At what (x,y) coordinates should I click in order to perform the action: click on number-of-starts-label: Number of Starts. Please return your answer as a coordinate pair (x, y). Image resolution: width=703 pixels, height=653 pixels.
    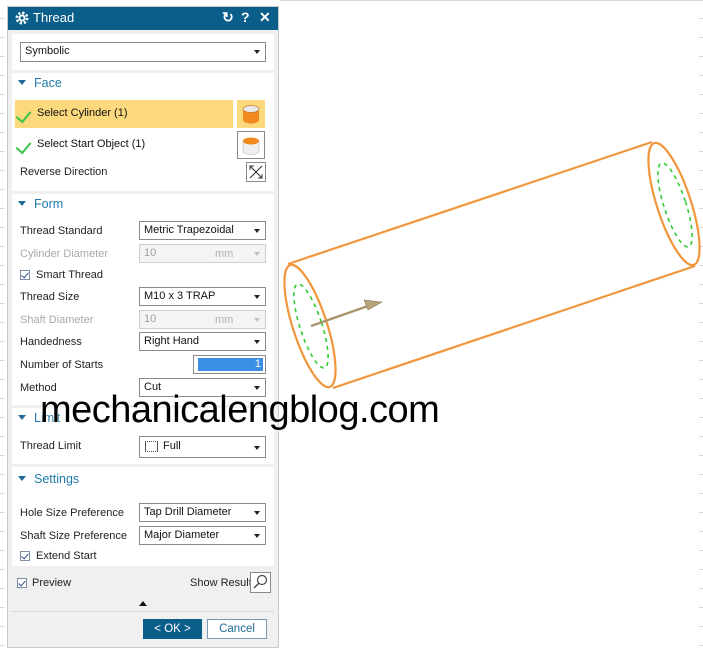
    Looking at the image, I should click on (62, 365).